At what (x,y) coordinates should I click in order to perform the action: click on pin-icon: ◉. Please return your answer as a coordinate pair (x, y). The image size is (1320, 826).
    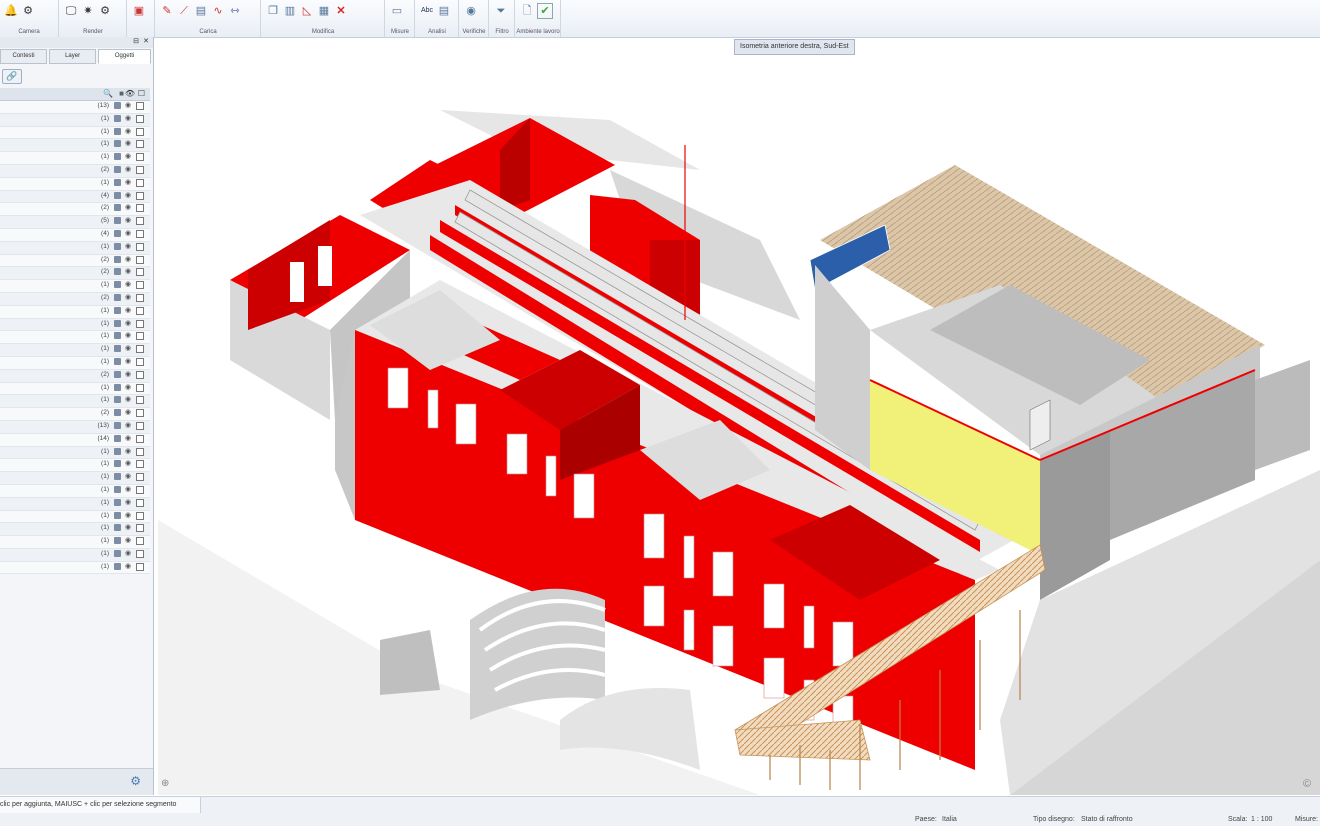
    Looking at the image, I should click on (471, 11).